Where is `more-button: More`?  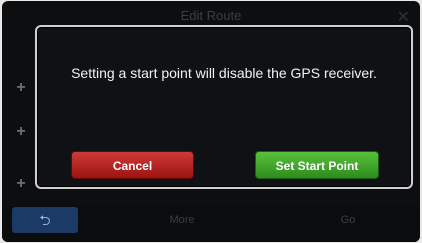
more-button: More is located at coordinates (182, 220).